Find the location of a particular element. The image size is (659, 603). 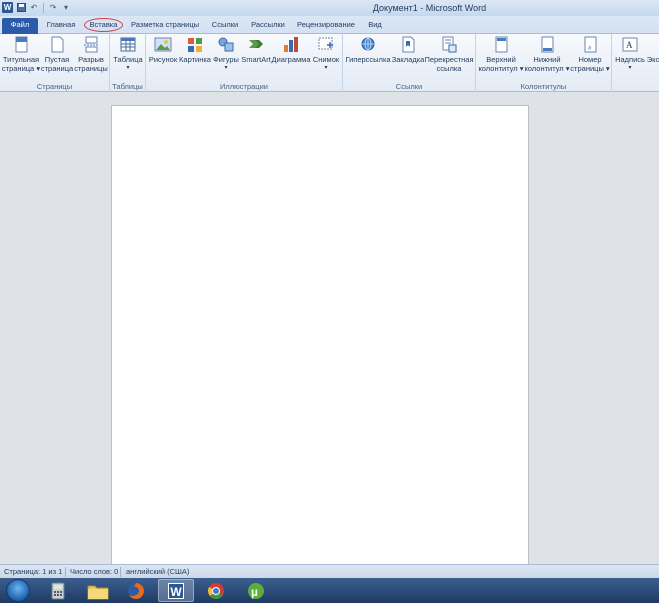

blank-page-label-1: Пустая is located at coordinates (57, 59).